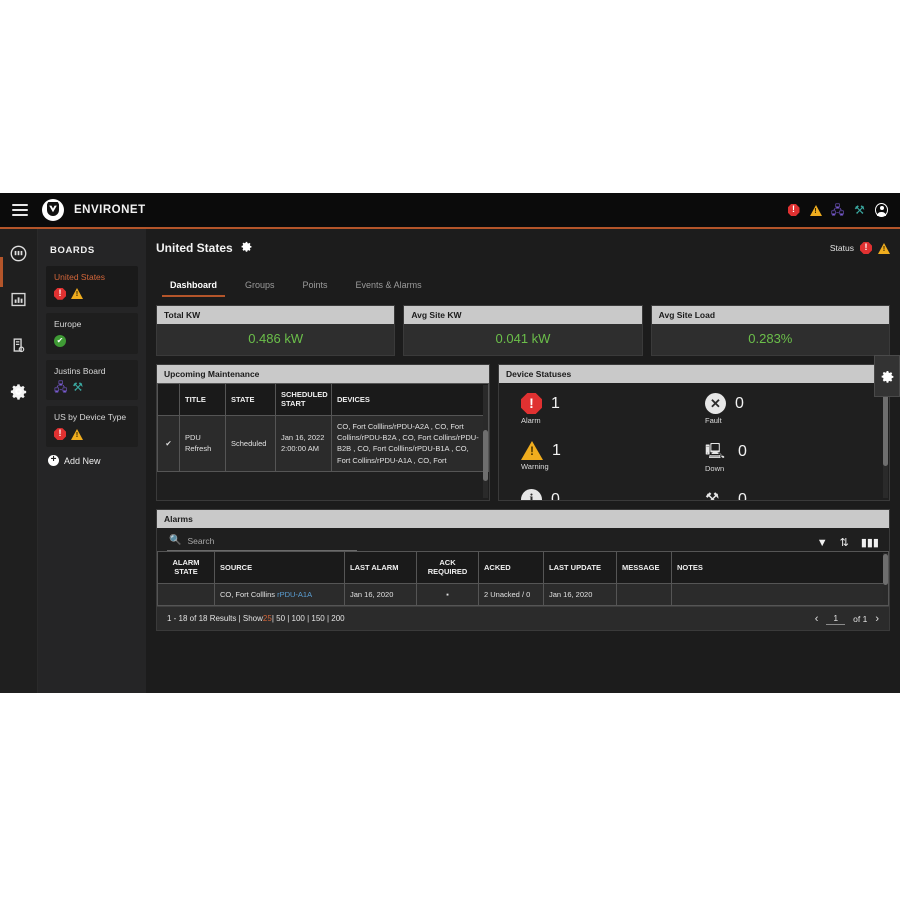  I want to click on network-icon: 🖧, so click(837, 210).